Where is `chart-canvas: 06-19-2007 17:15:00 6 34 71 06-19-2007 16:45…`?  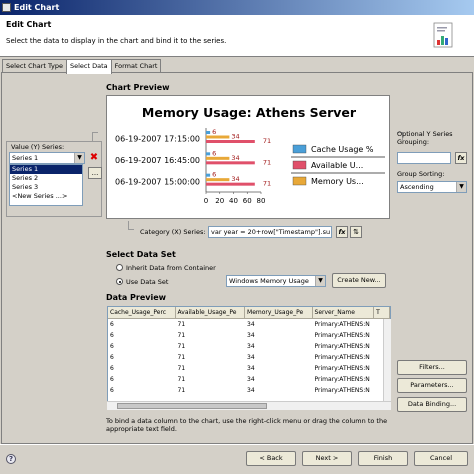
chart-canvas: 06-19-2007 17:15:00 6 34 71 06-19-2007 16:45… is located at coordinates (250, 166).